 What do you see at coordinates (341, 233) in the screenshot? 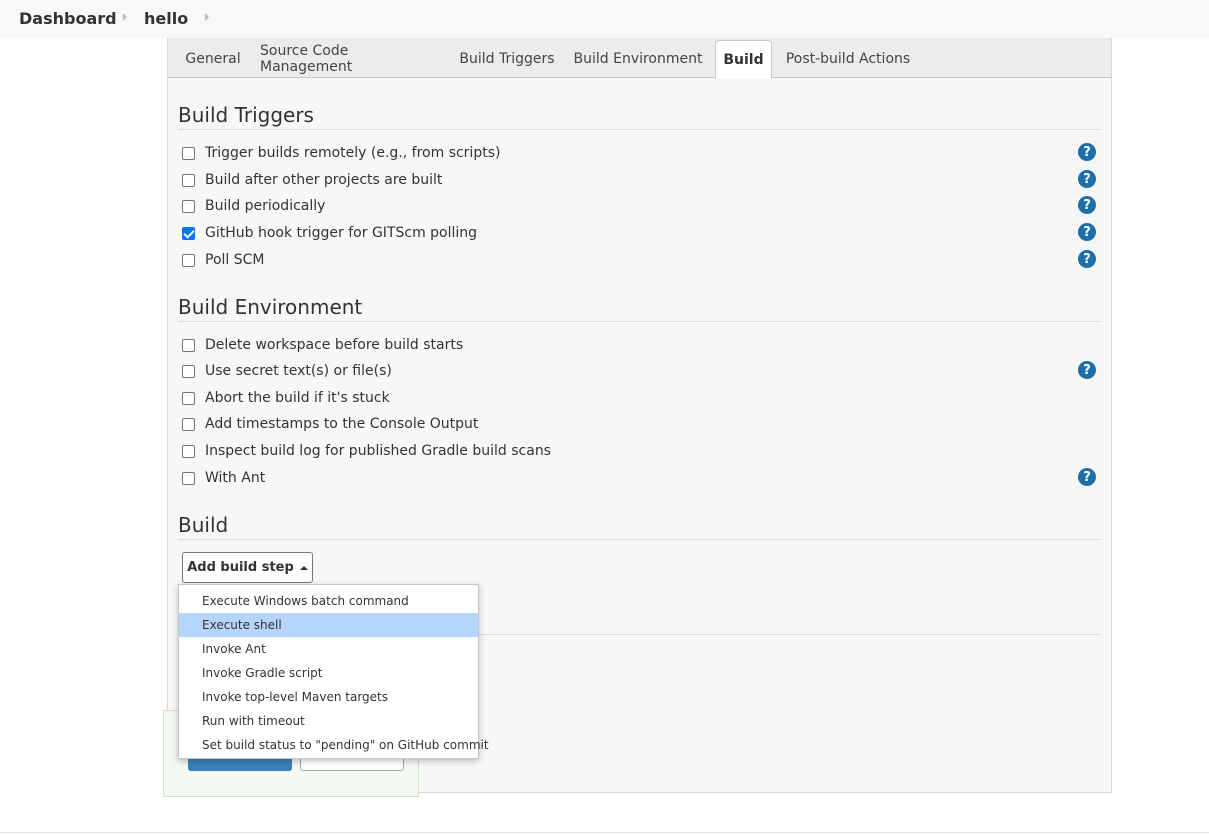
I see `option-label: GitHub hook trigger for GITScm polling` at bounding box center [341, 233].